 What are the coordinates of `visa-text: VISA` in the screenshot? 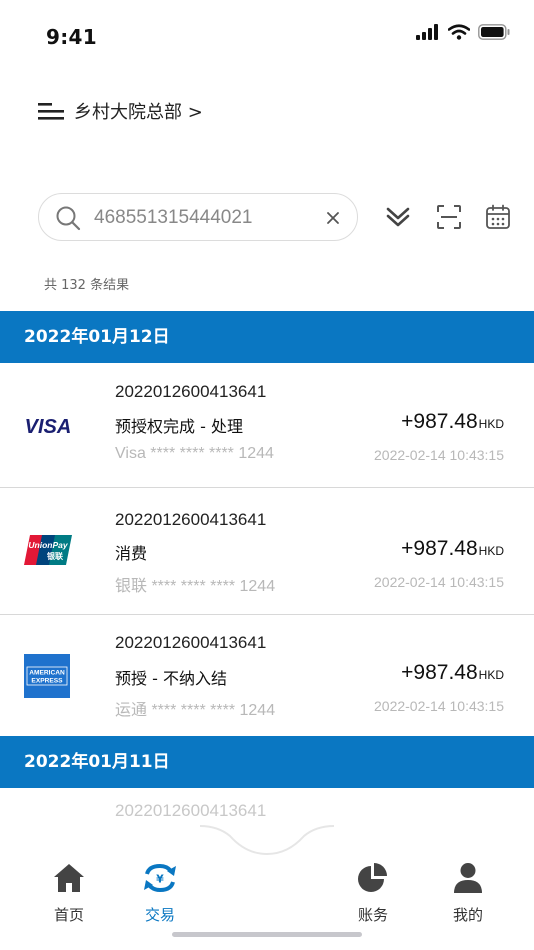 It's located at (48, 427).